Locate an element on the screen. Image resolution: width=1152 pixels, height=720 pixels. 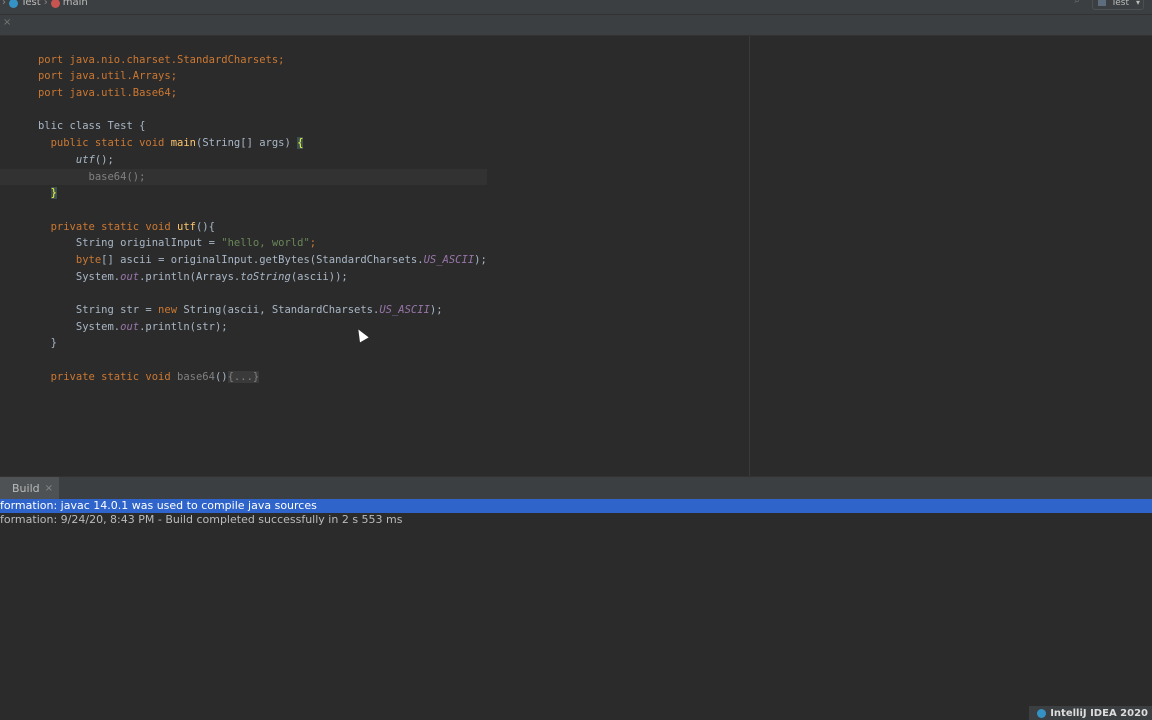
code-text: String(ascii, StandardCharsets. is located at coordinates (278, 310).